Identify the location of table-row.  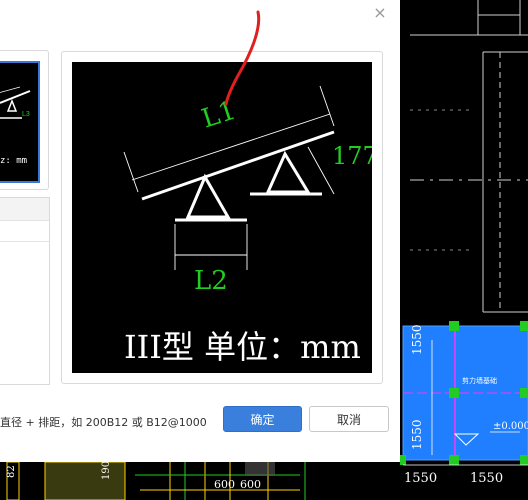
(24, 231).